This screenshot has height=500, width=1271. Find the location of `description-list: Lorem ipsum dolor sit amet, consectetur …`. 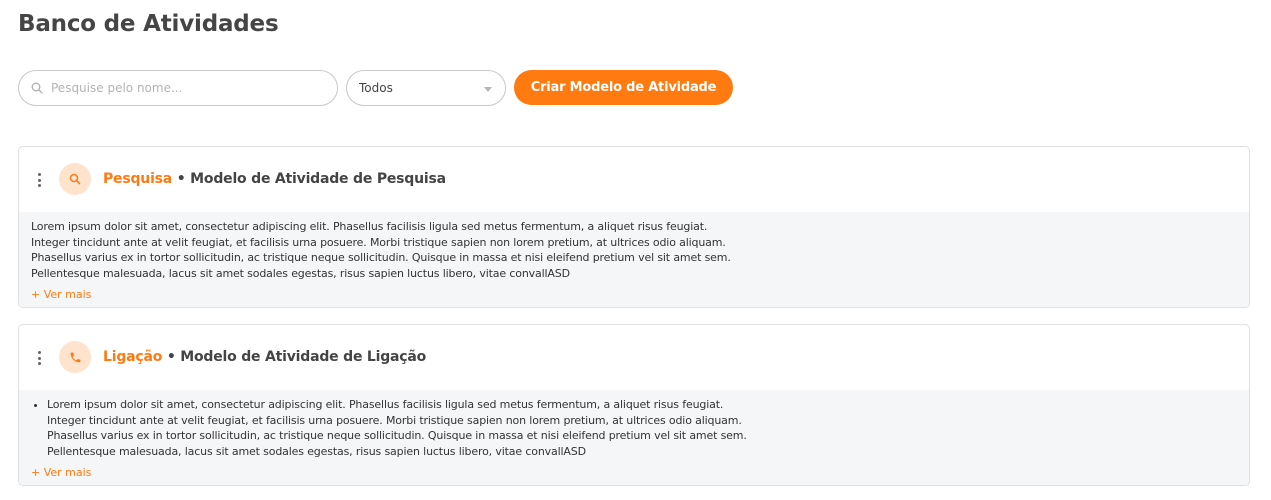

description-list: Lorem ipsum dolor sit amet, consectetur … is located at coordinates (634, 428).